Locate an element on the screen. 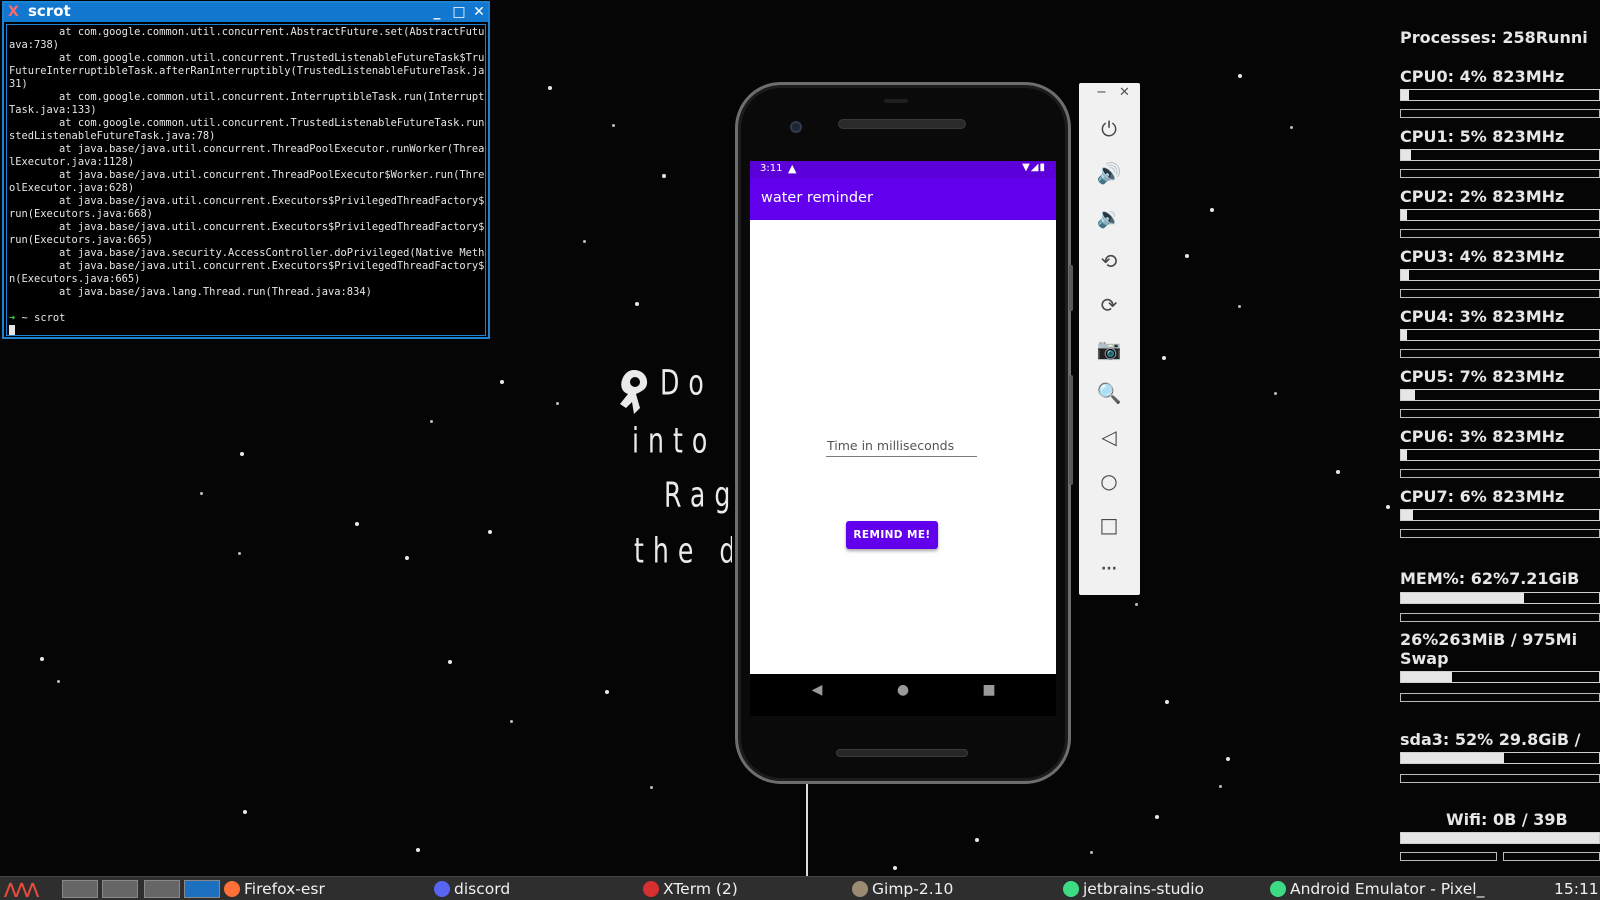  terminal-line: lExecutor.java:1128) is located at coordinates (72, 162).